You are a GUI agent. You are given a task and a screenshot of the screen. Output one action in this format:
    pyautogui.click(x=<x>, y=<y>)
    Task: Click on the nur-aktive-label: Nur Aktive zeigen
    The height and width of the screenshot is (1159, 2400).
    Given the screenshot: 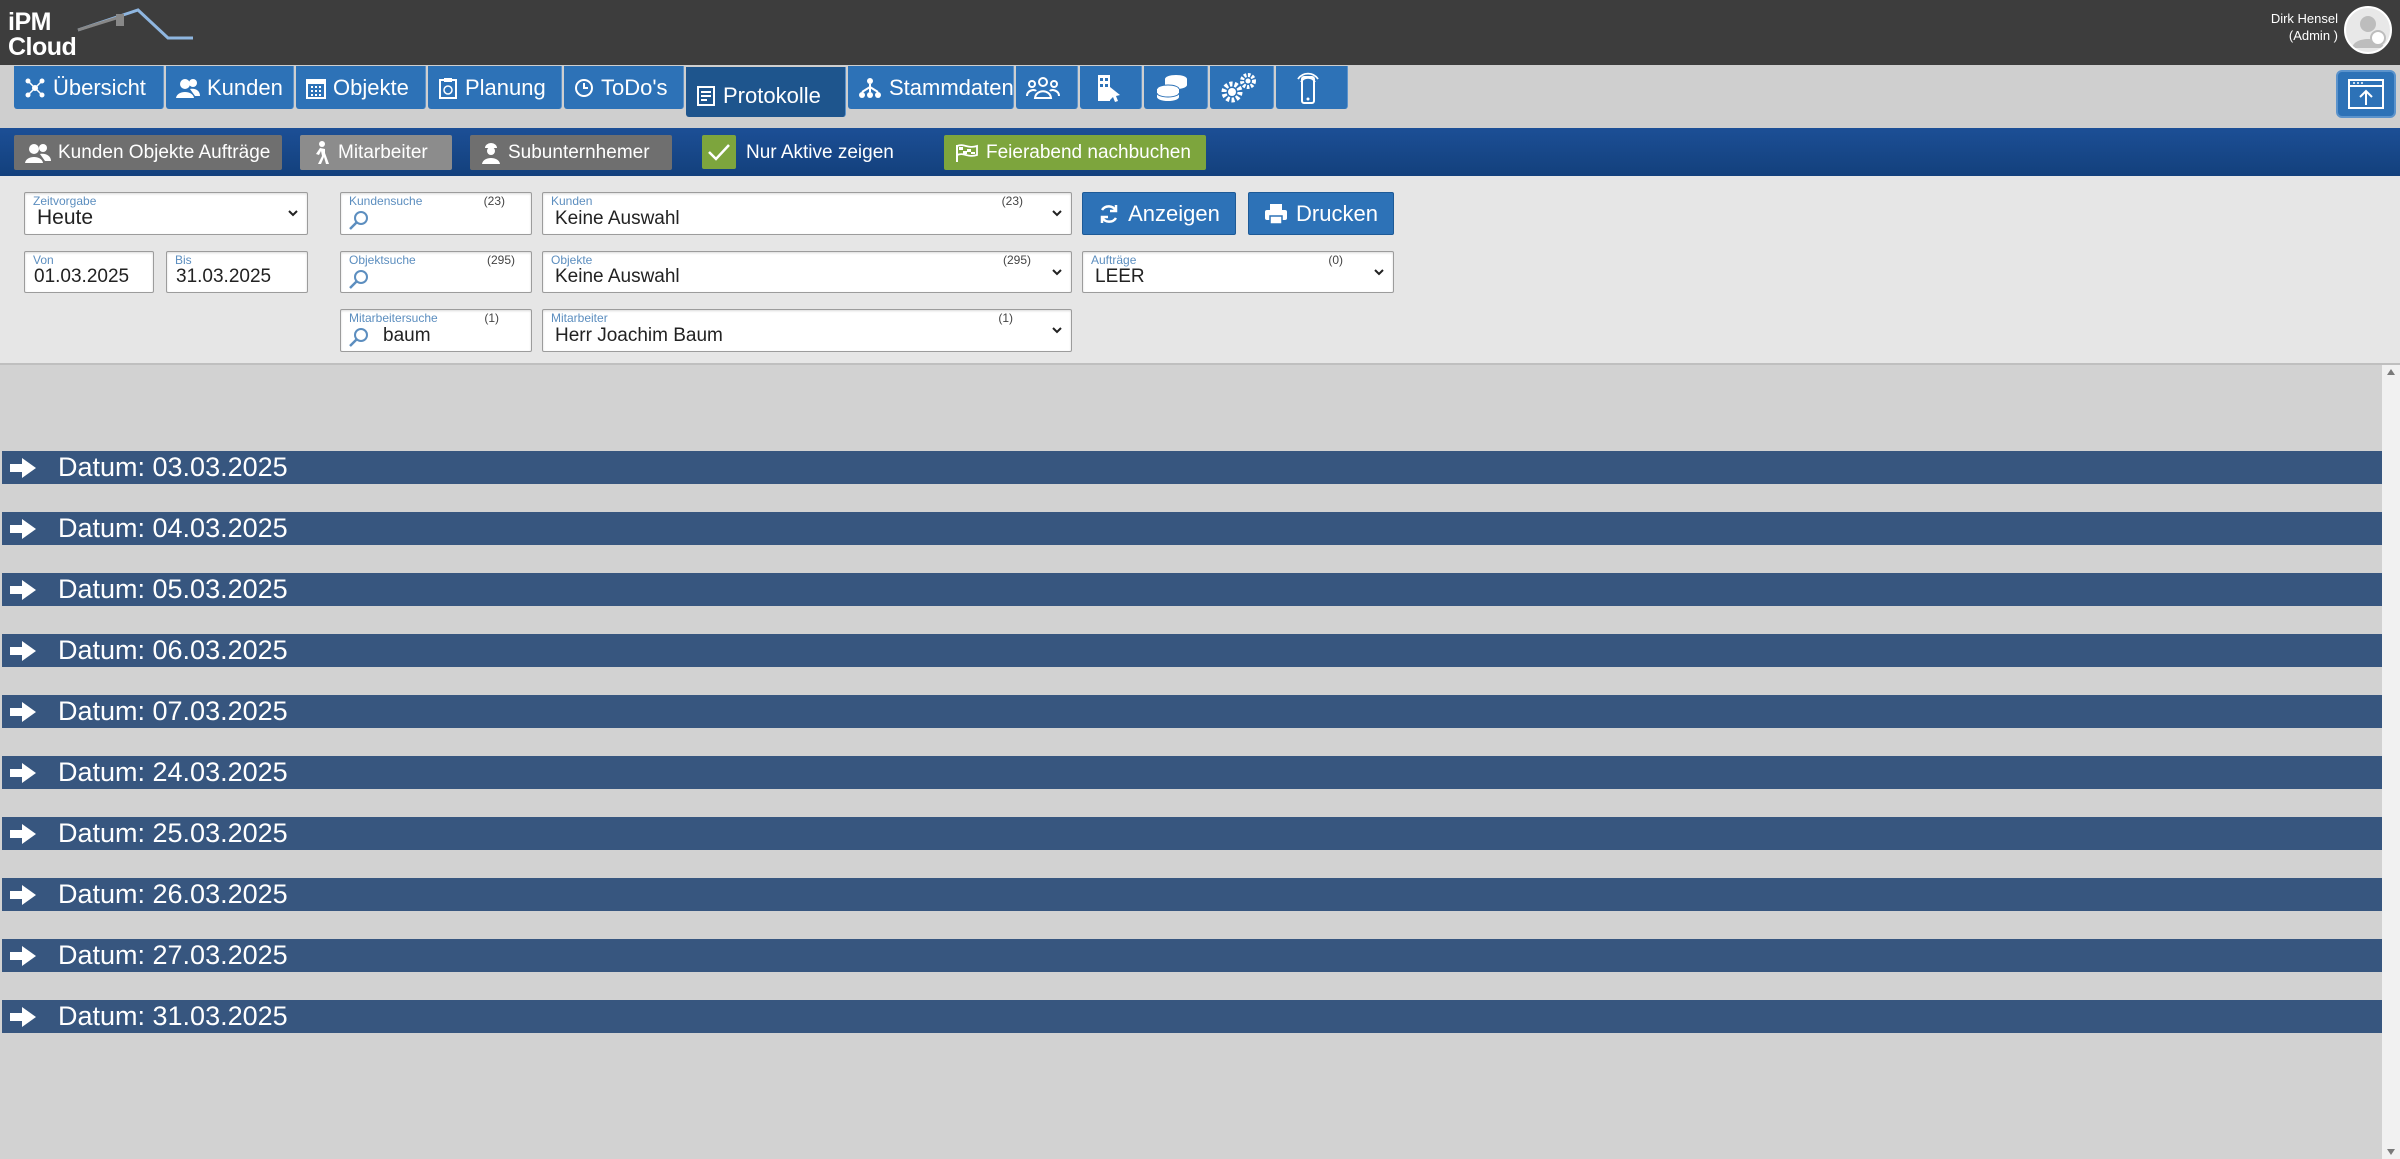 What is the action you would take?
    pyautogui.click(x=820, y=153)
    